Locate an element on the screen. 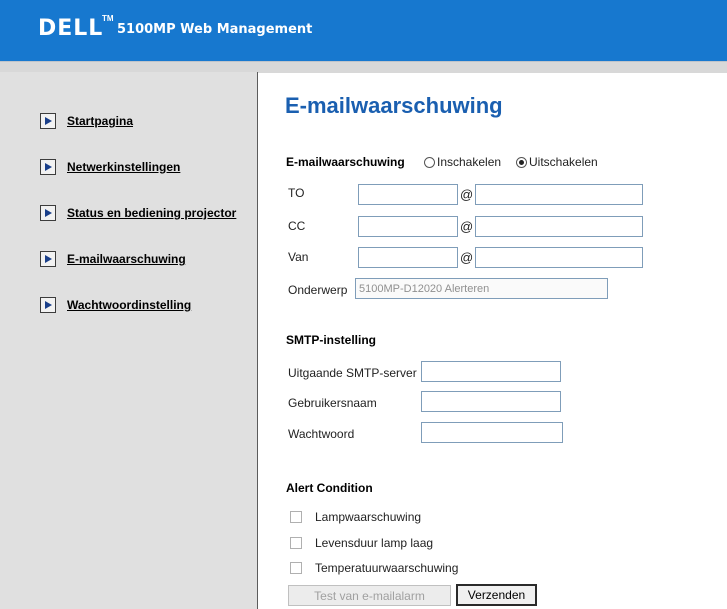  app-title: 5100MP Web Management is located at coordinates (215, 29).